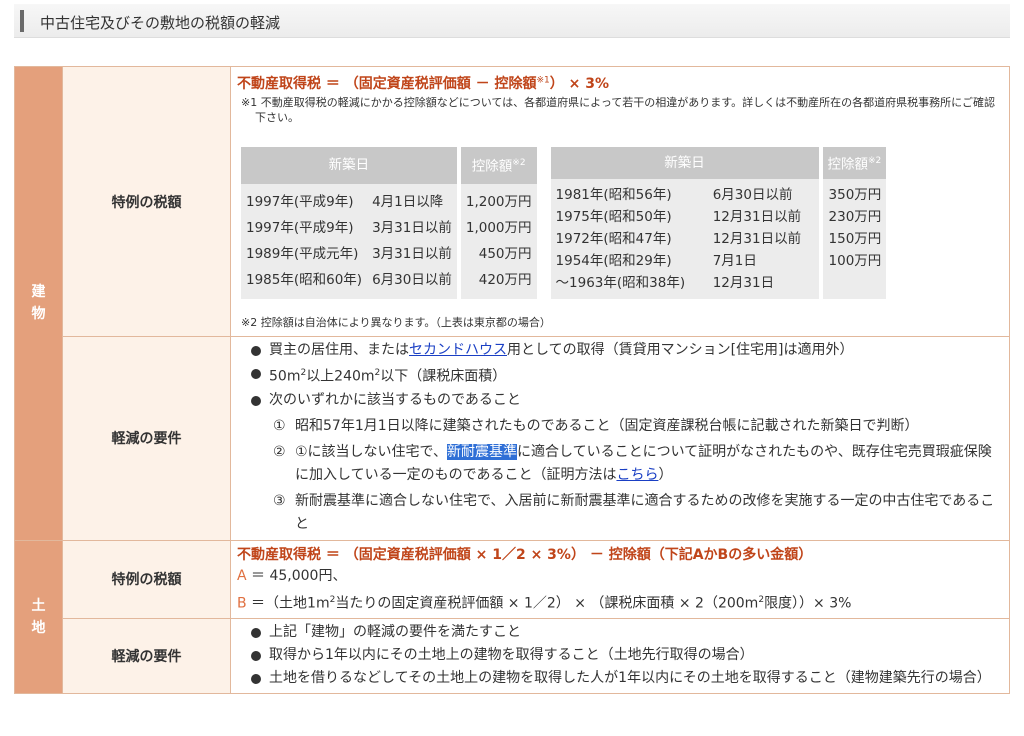  Describe the element at coordinates (629, 216) in the screenshot. I see `table-cell-year: 1975年(昭和50年)` at that location.